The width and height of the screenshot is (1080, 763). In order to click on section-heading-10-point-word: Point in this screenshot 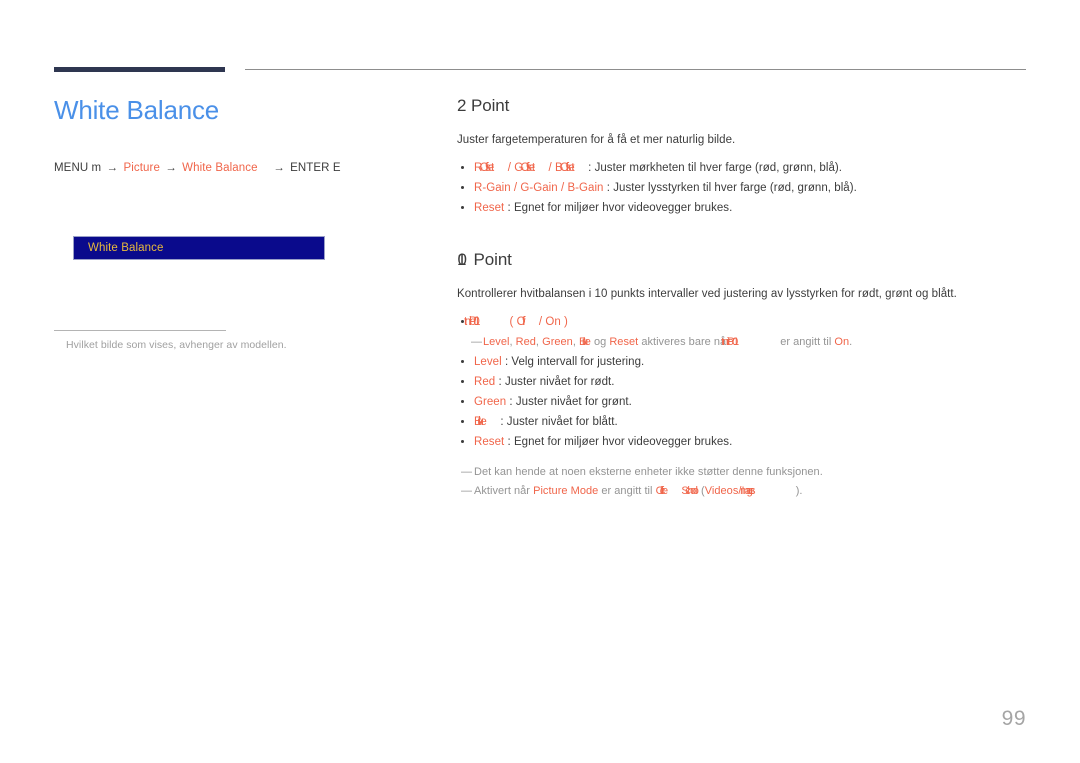, I will do `click(492, 260)`.